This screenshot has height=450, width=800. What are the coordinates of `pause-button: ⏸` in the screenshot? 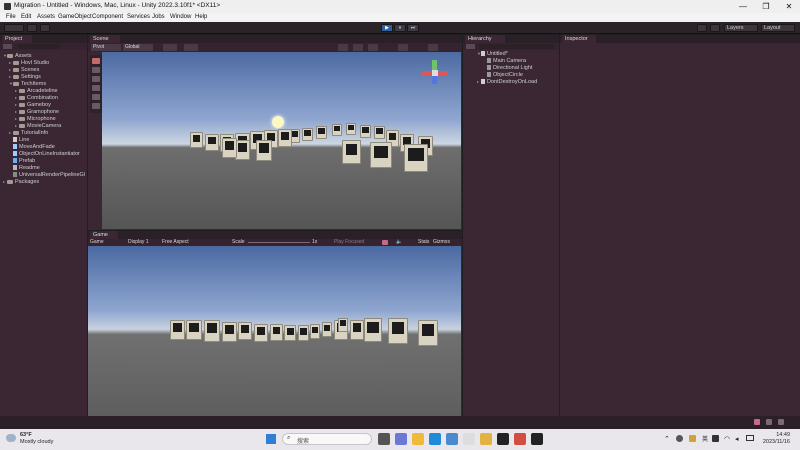 It's located at (400, 28).